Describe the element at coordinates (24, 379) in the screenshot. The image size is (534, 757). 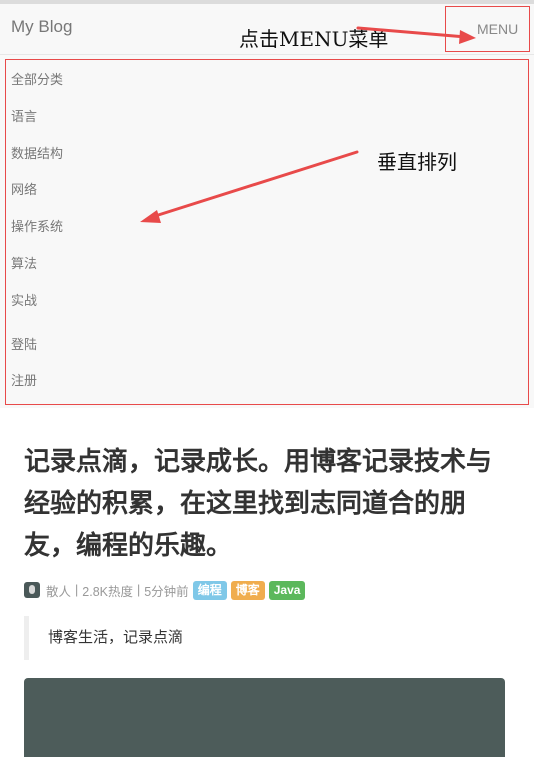
I see `menu-item-register: 注册` at that location.